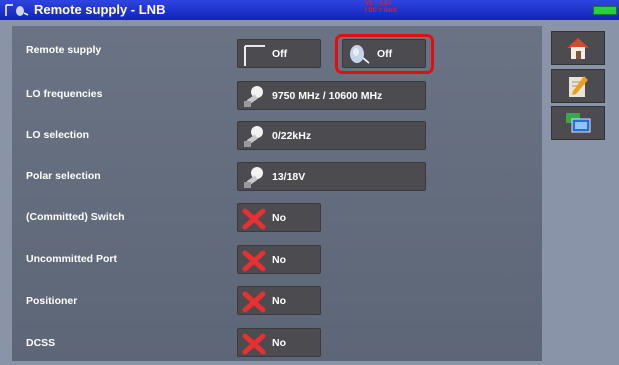  I want to click on label-remote-supply: Remote supply, so click(64, 50).